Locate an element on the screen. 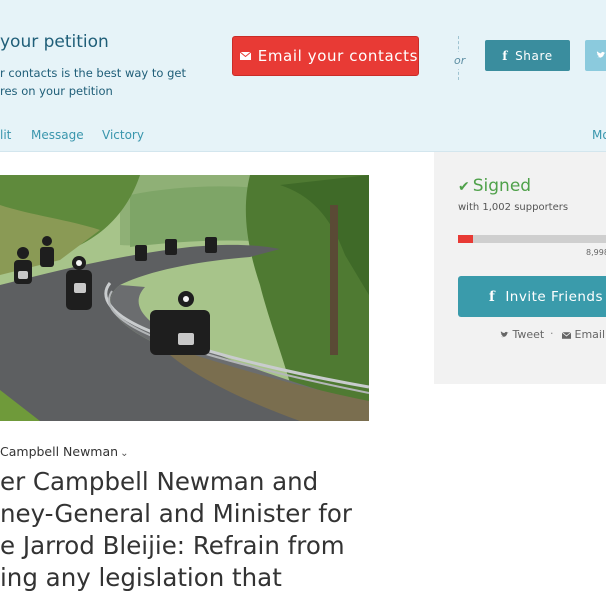  signature-progress-fill is located at coordinates (465, 239).